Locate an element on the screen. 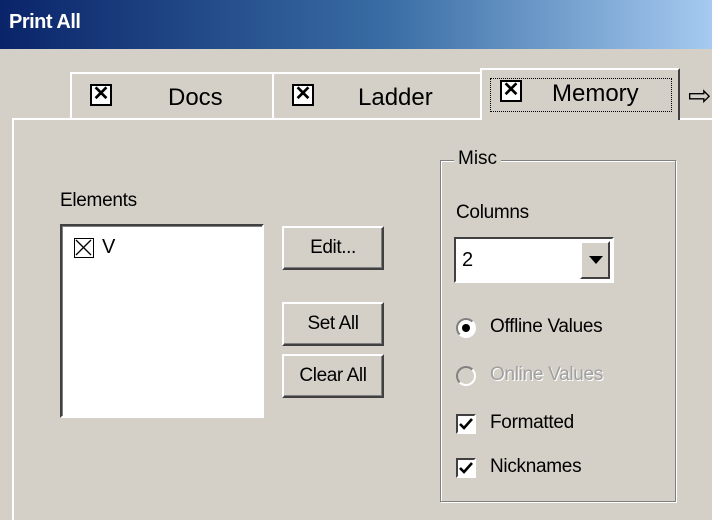 Image resolution: width=712 pixels, height=520 pixels. x-mark-icon is located at coordinates (83, 247).